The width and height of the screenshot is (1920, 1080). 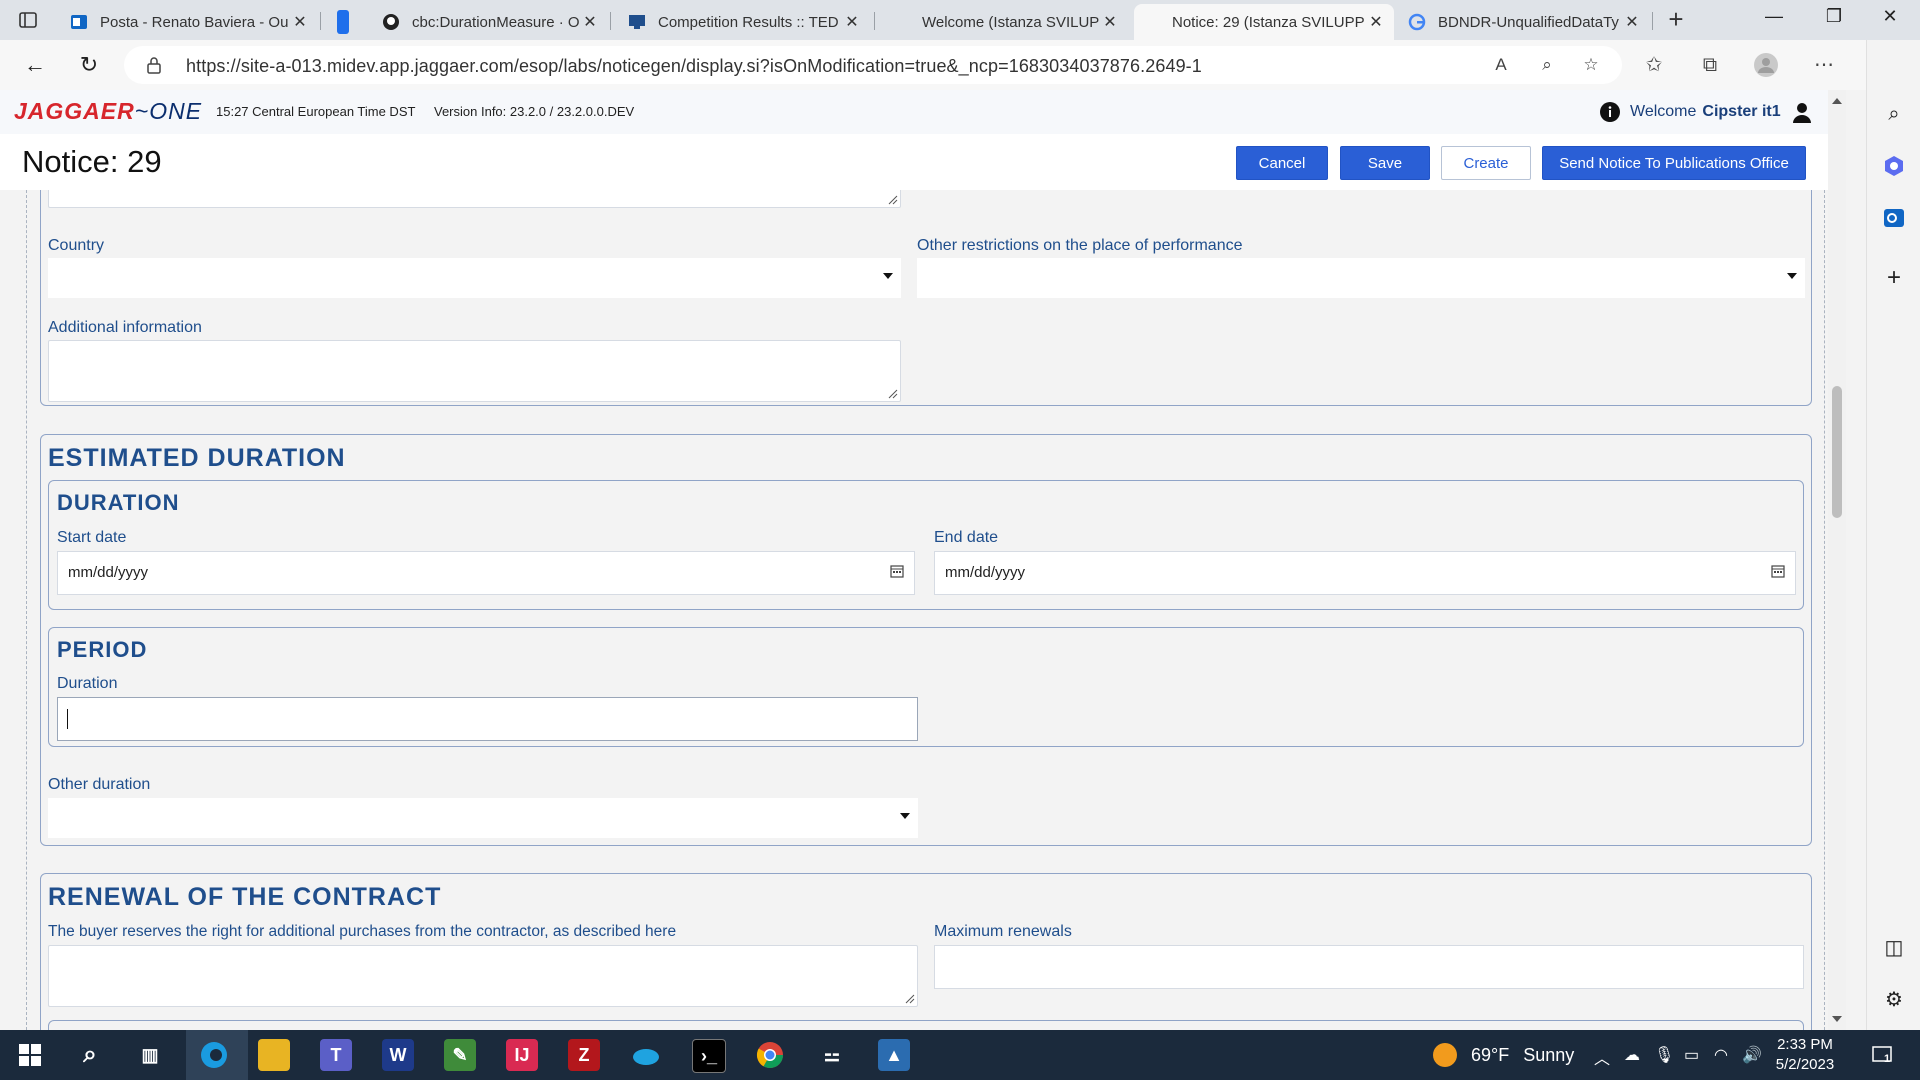 I want to click on other-restrictions-select, so click(x=1361, y=278).